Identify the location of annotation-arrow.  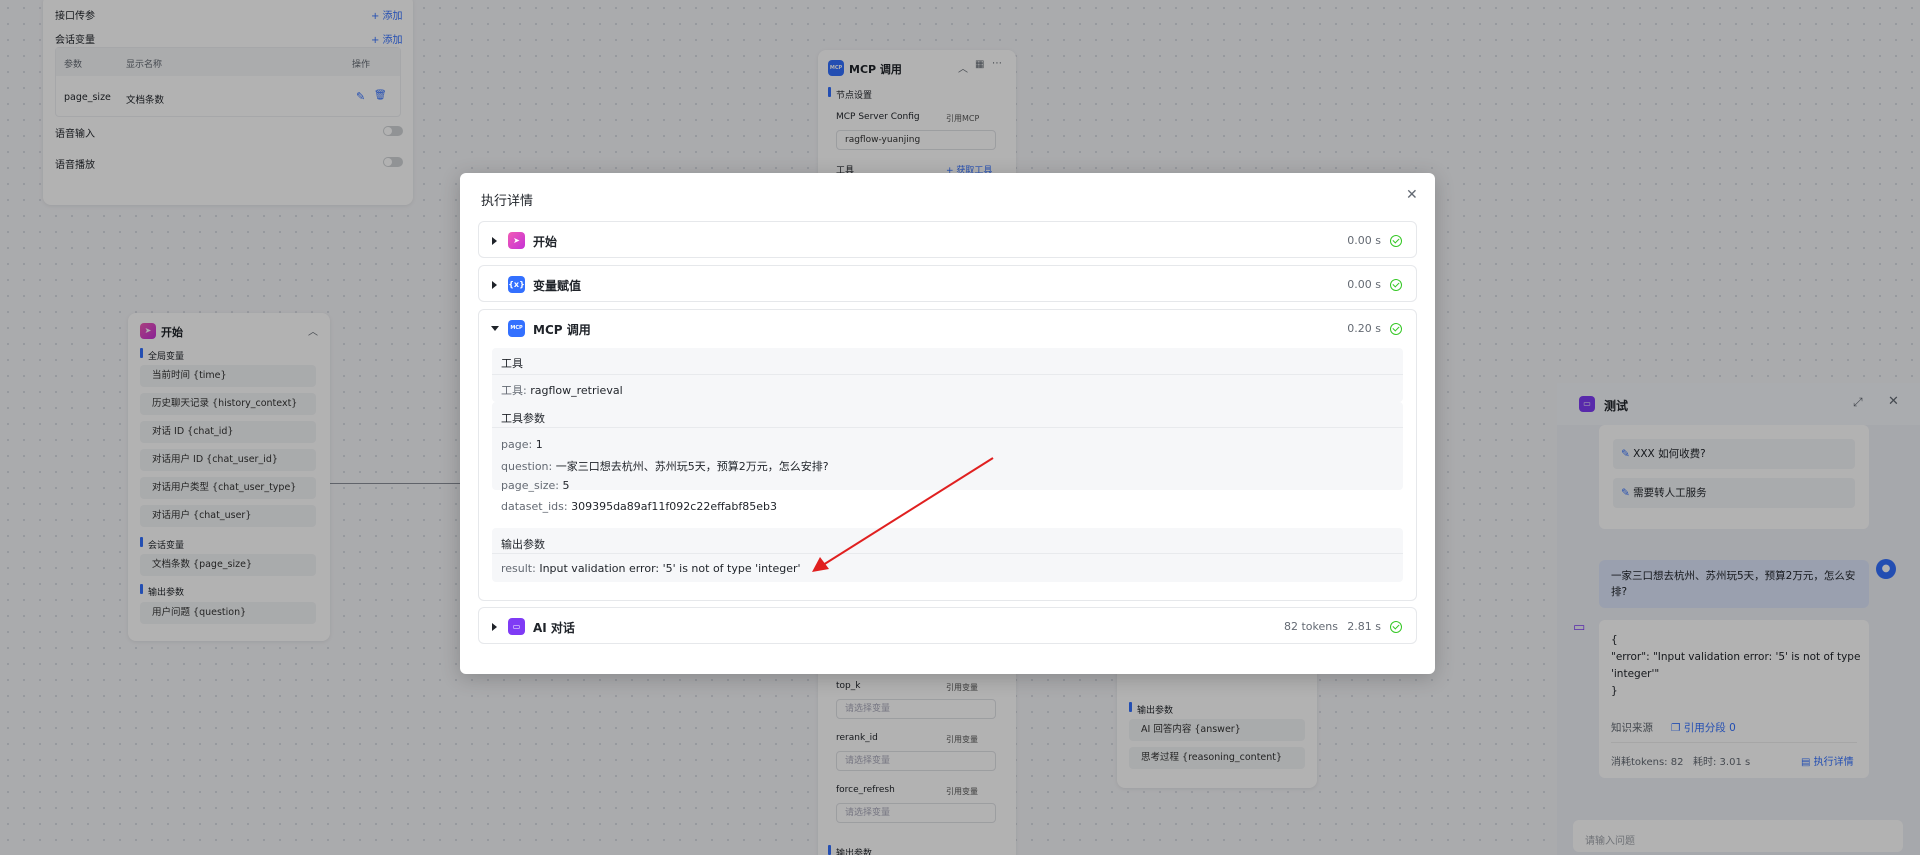
(903, 514).